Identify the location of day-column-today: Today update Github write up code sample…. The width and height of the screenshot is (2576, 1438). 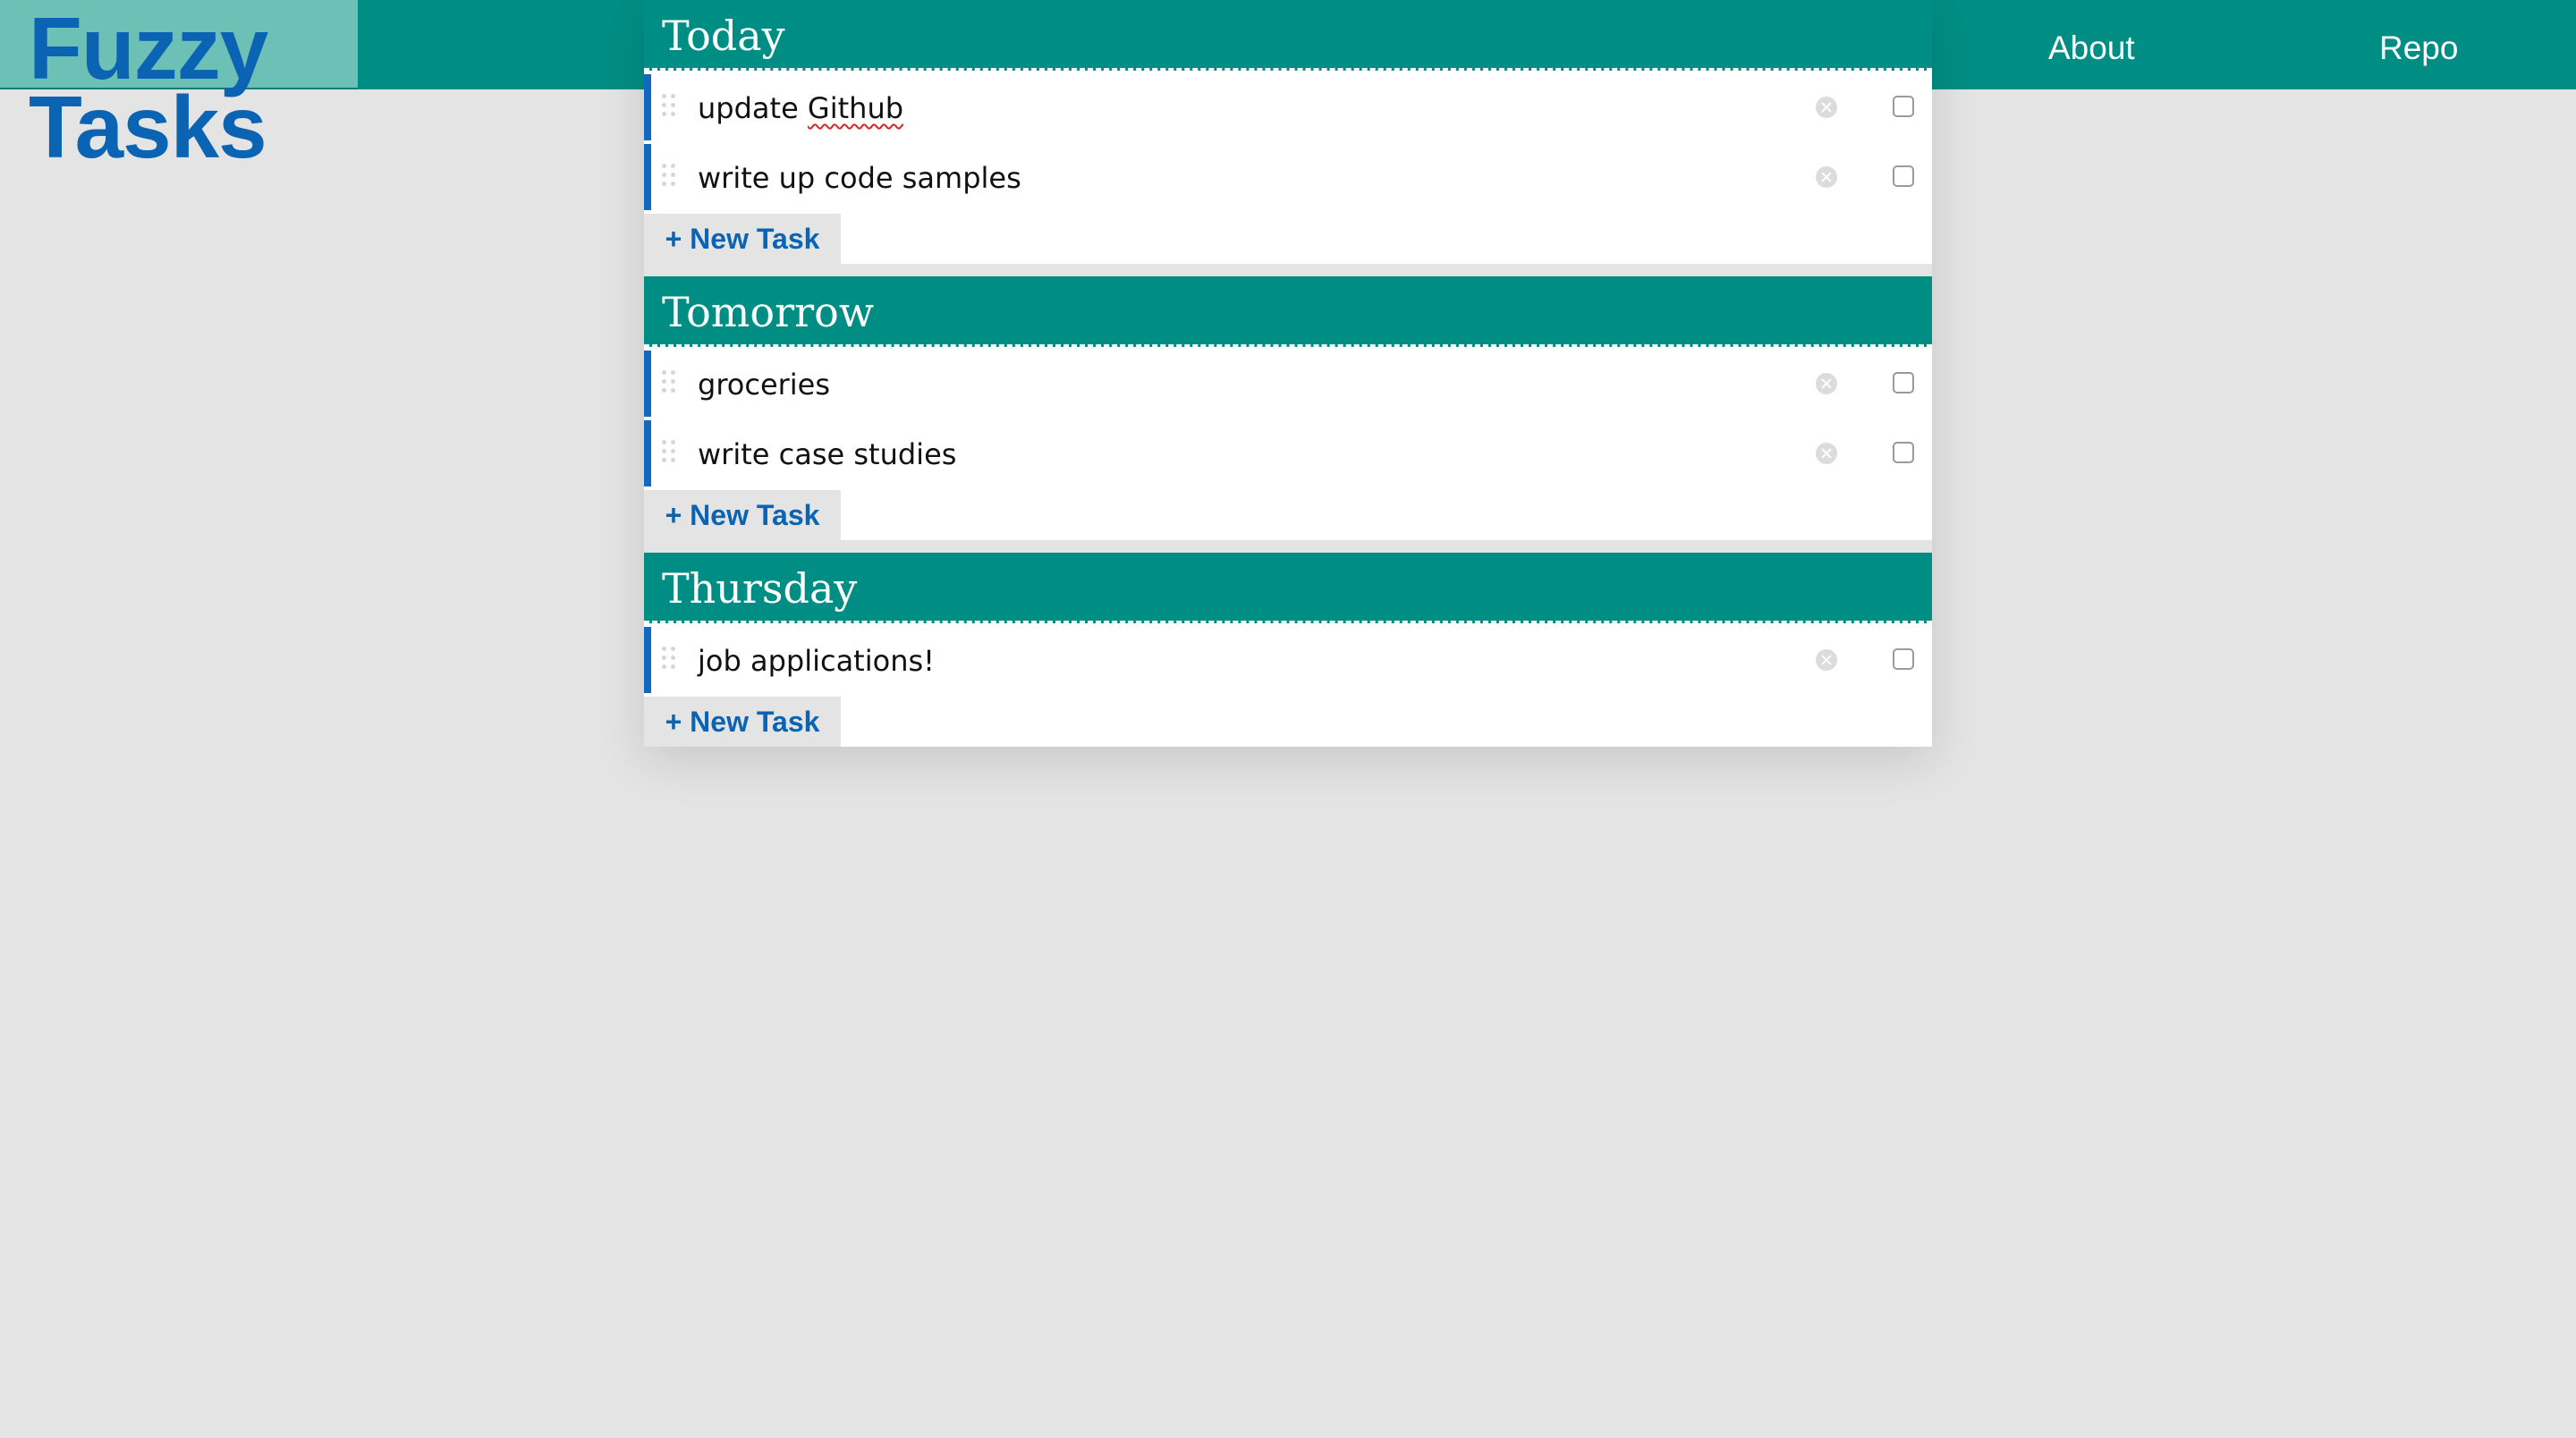
(1288, 132).